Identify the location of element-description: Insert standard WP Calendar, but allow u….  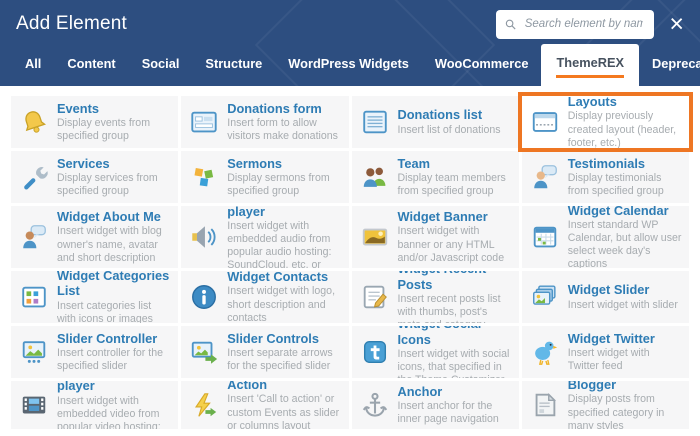
(624, 243).